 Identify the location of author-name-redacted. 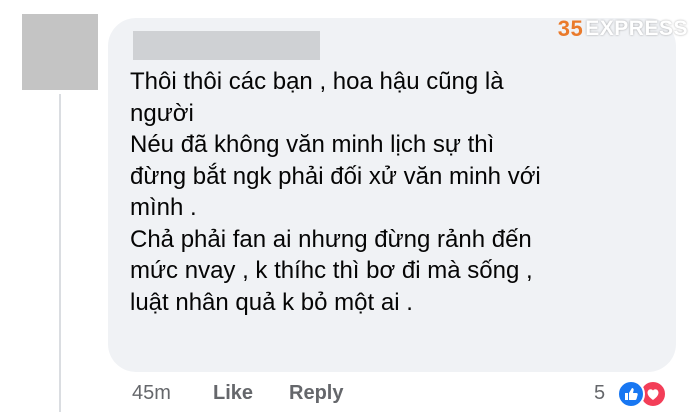
(226, 45).